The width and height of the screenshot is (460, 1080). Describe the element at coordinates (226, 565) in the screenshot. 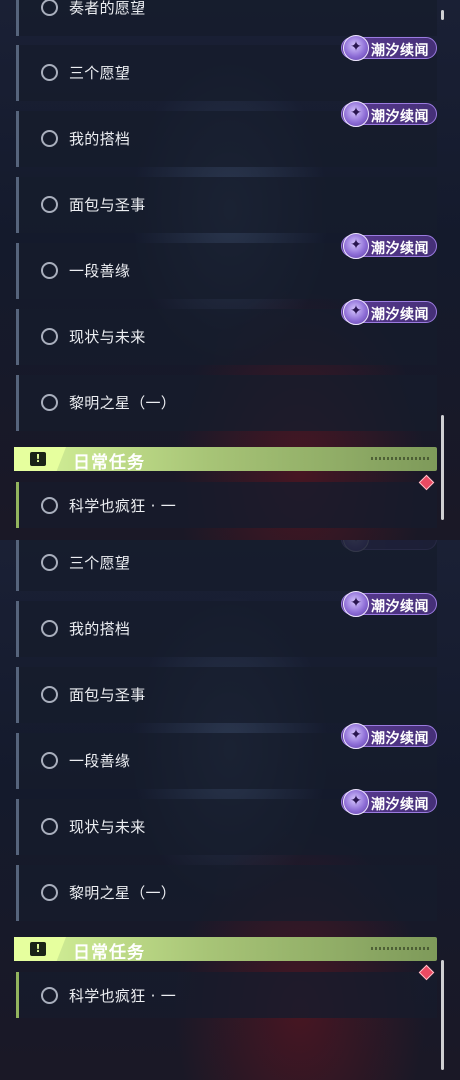

I see `quest-item: 三个愿望` at that location.